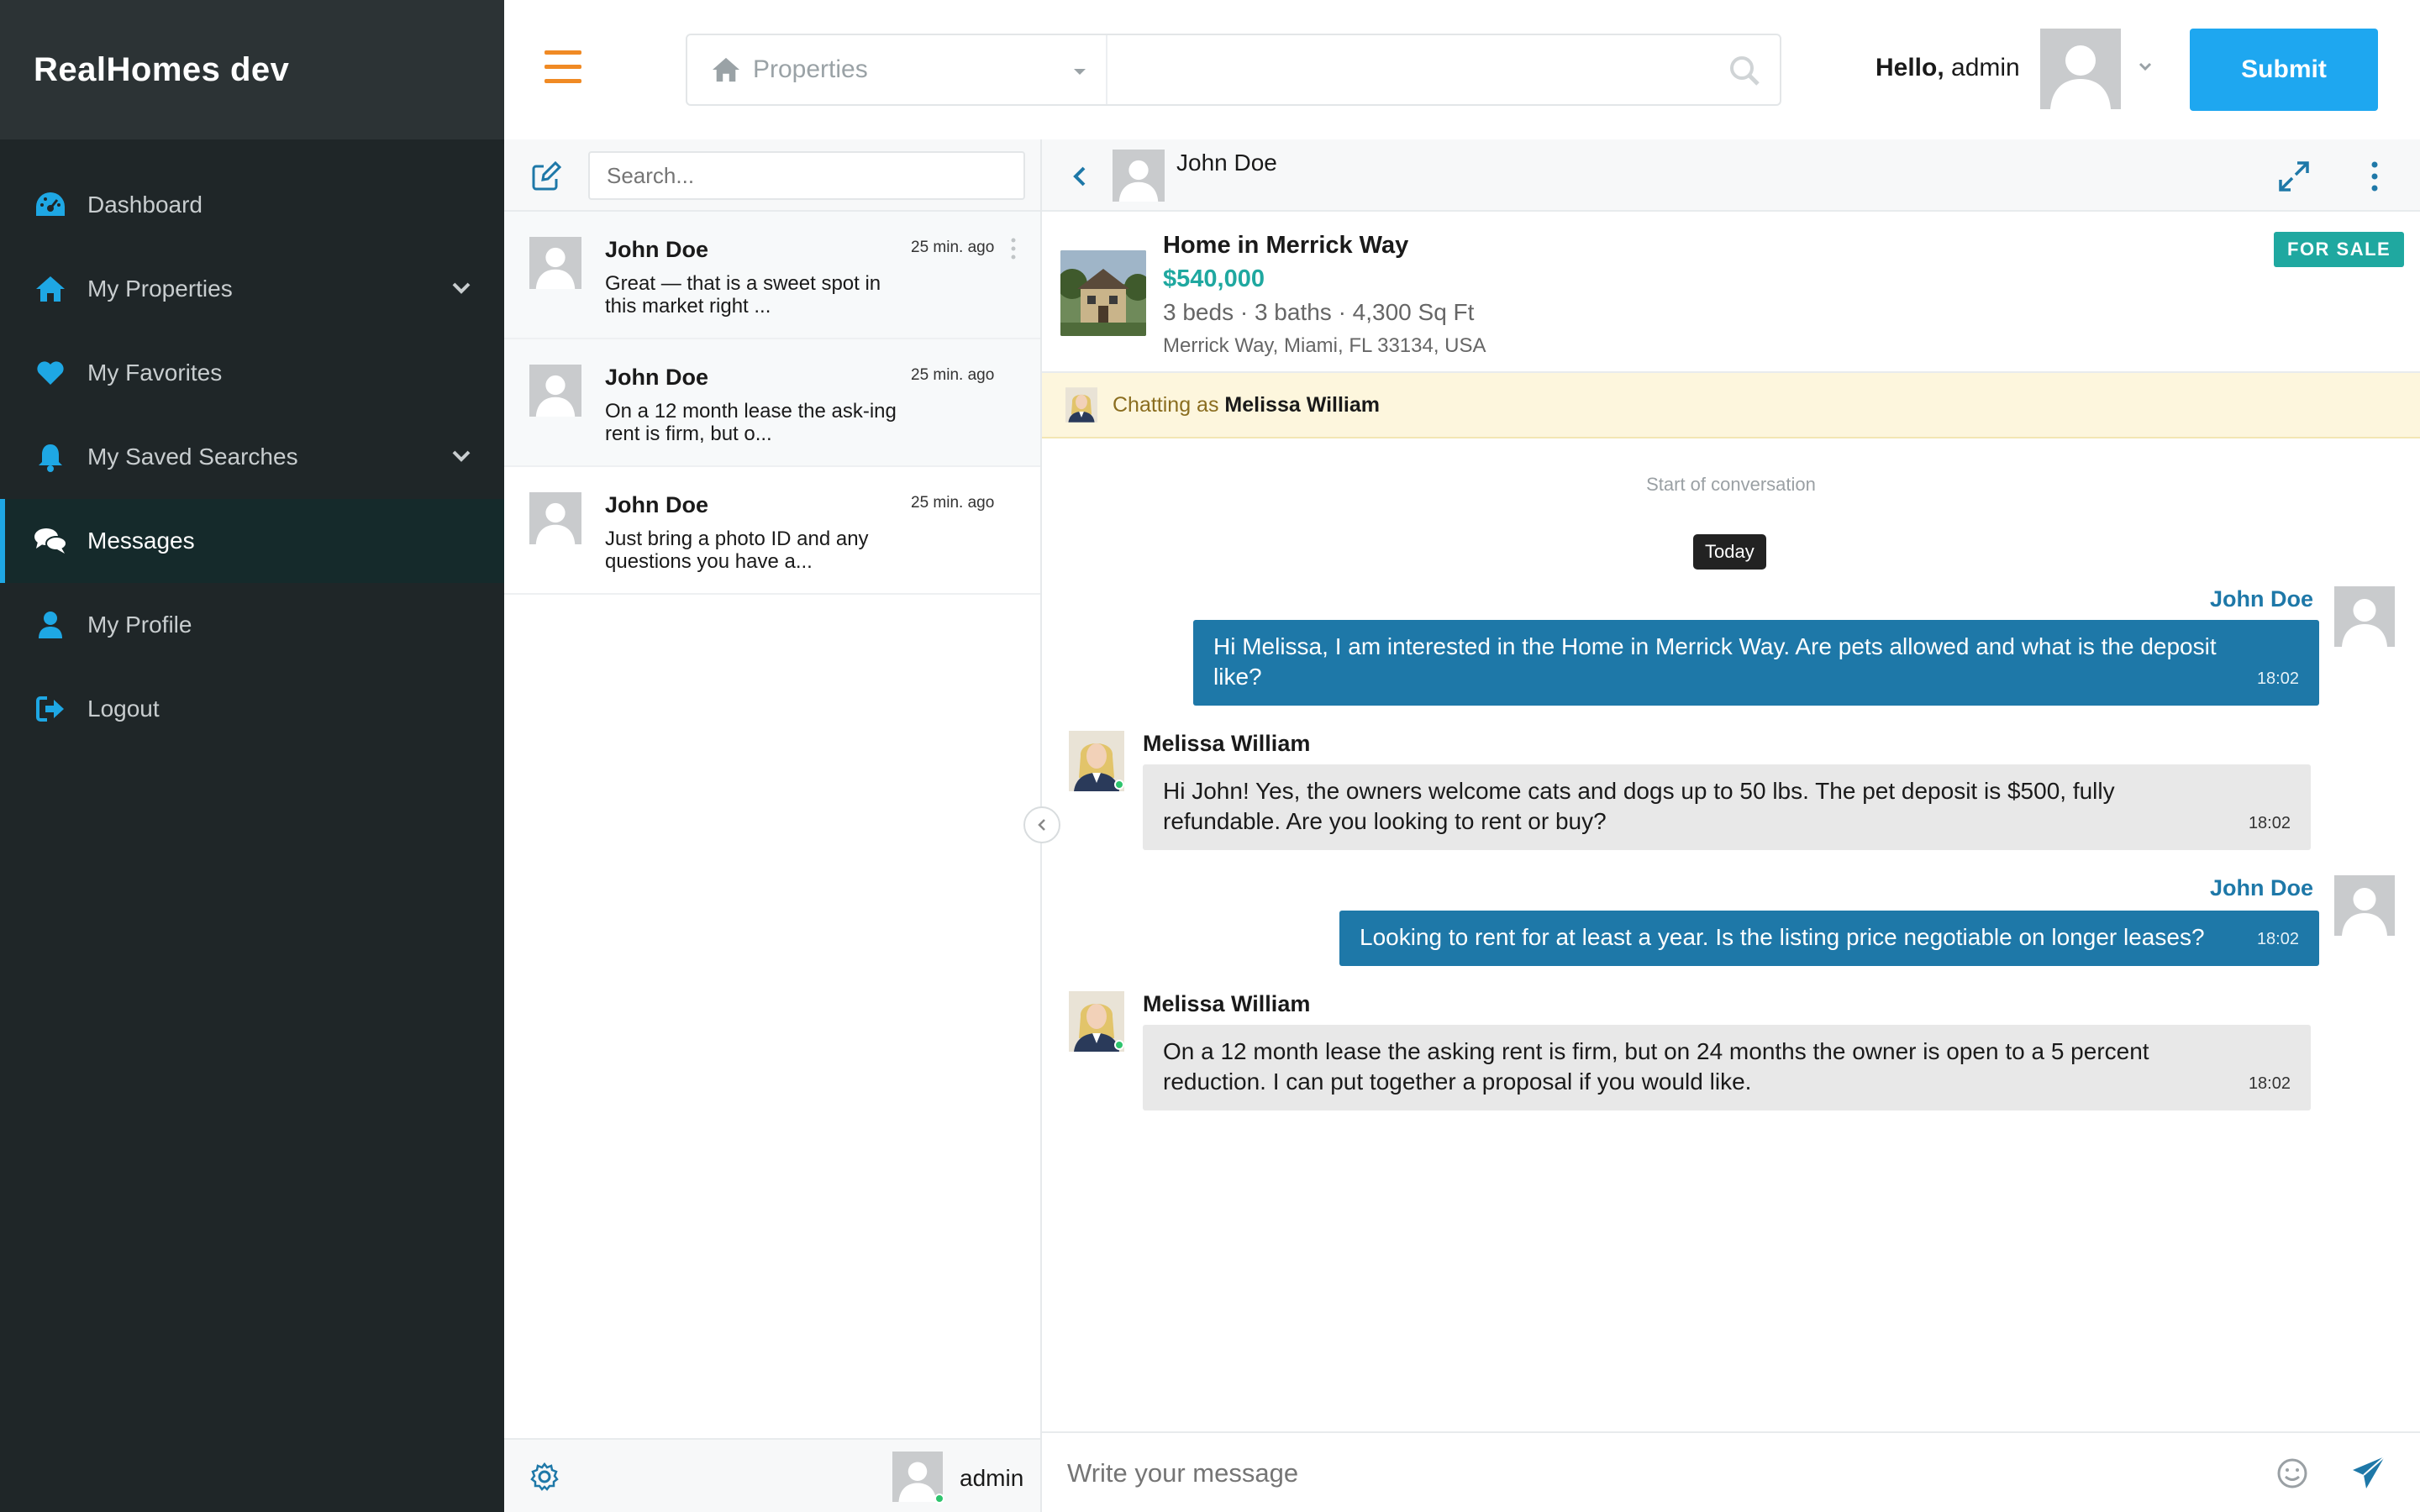 The width and height of the screenshot is (2420, 1512). What do you see at coordinates (252, 709) in the screenshot?
I see `sidebar-item-logout: Logout` at bounding box center [252, 709].